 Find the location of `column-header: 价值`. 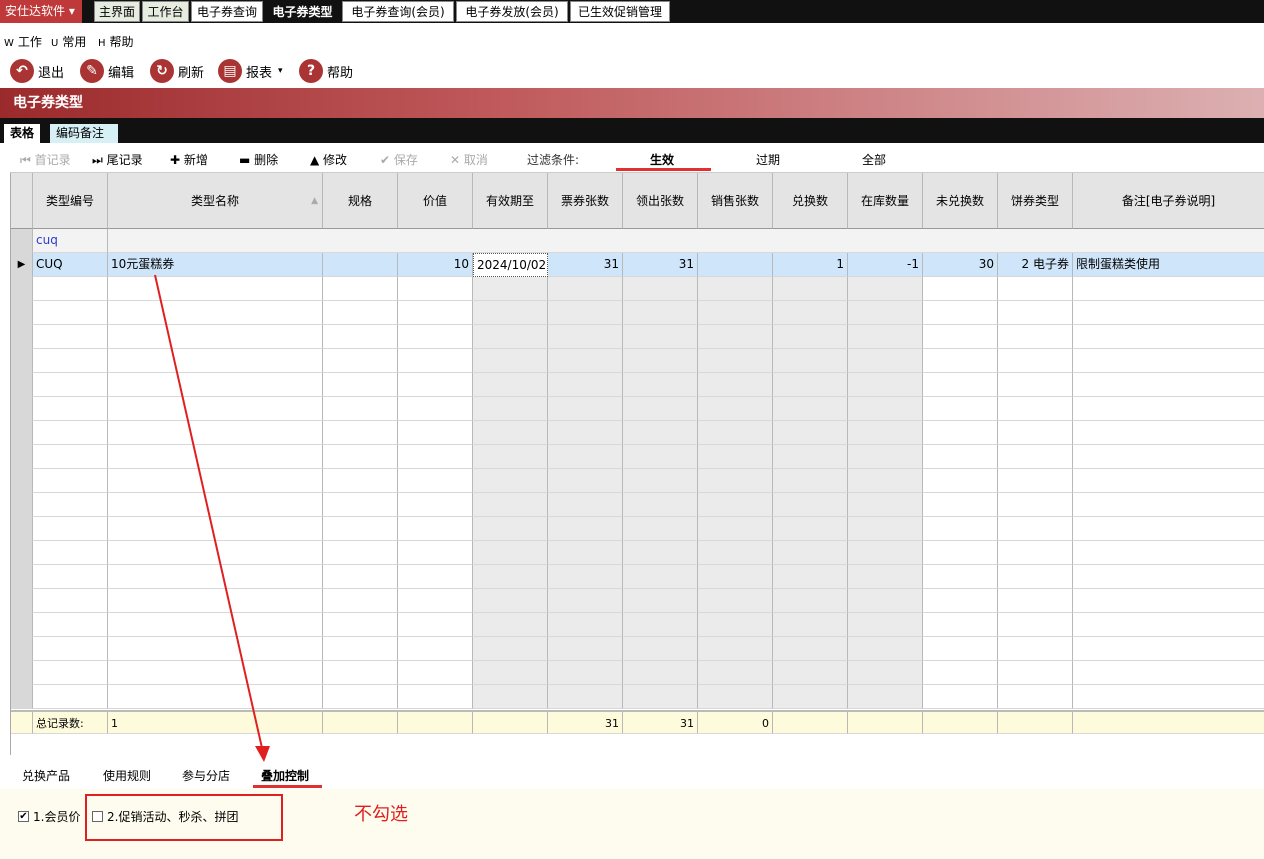

column-header: 价值 is located at coordinates (435, 201).